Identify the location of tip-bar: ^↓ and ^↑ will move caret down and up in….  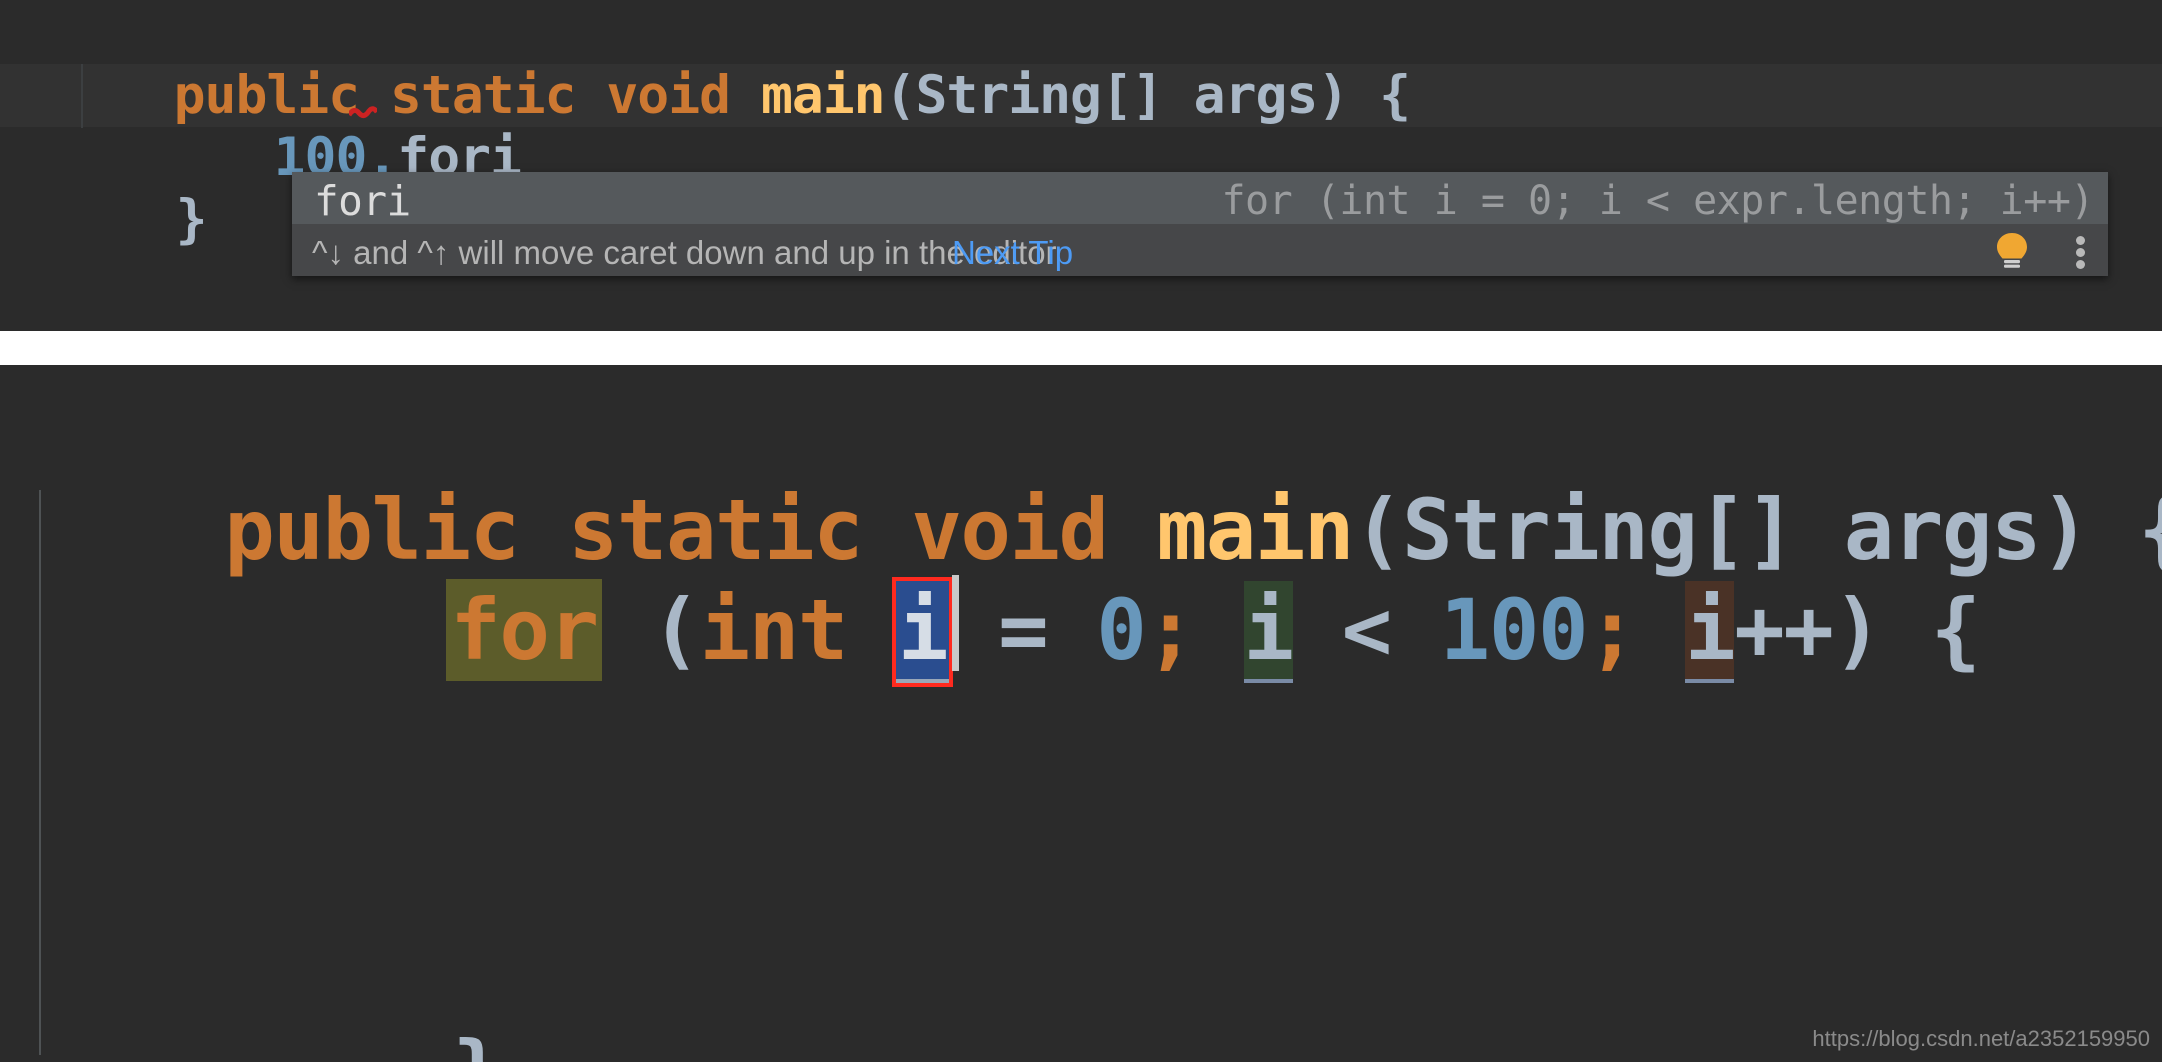
(1200, 250).